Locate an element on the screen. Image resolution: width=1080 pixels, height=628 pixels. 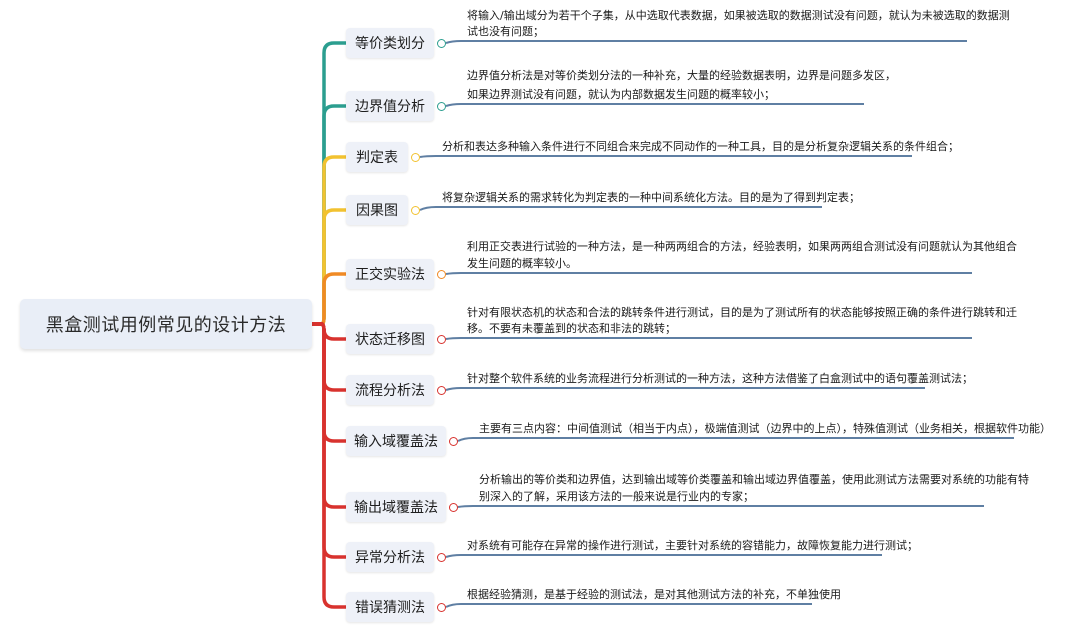
branch-description-line: 如果边界测试没有问题，就认为内部数据发生问题的概率较小； is located at coordinates (621, 94).